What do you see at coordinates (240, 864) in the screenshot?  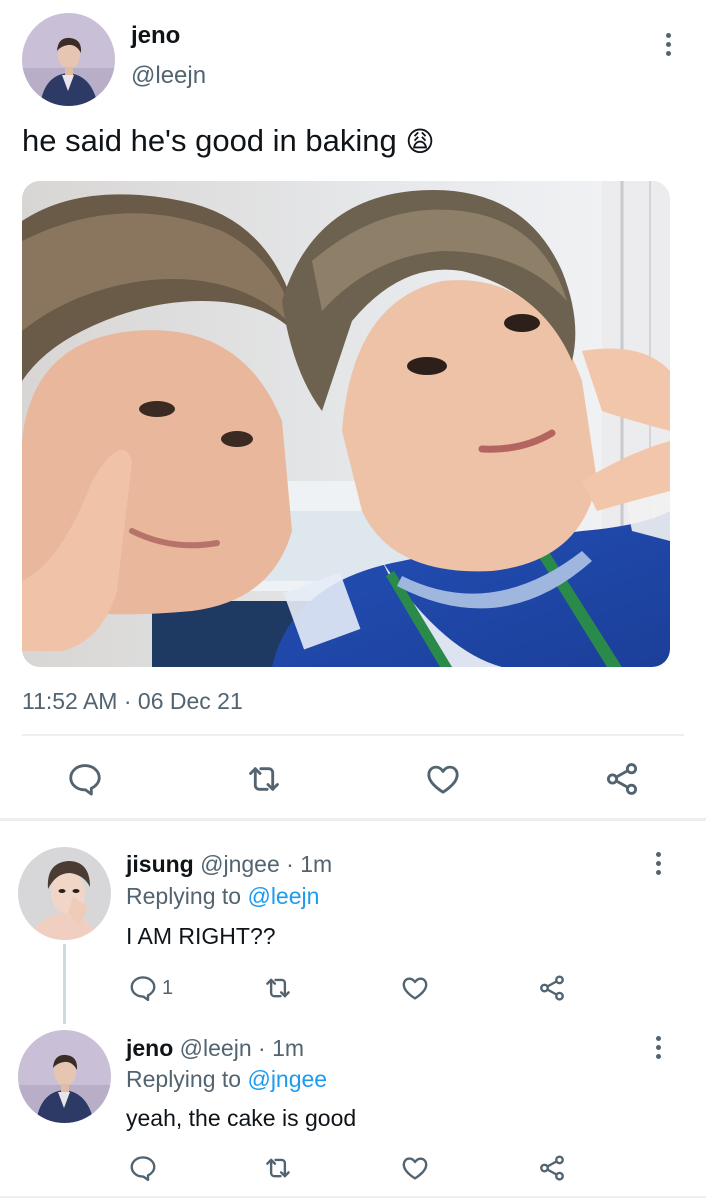 I see `reply-author-handle: @jngee` at bounding box center [240, 864].